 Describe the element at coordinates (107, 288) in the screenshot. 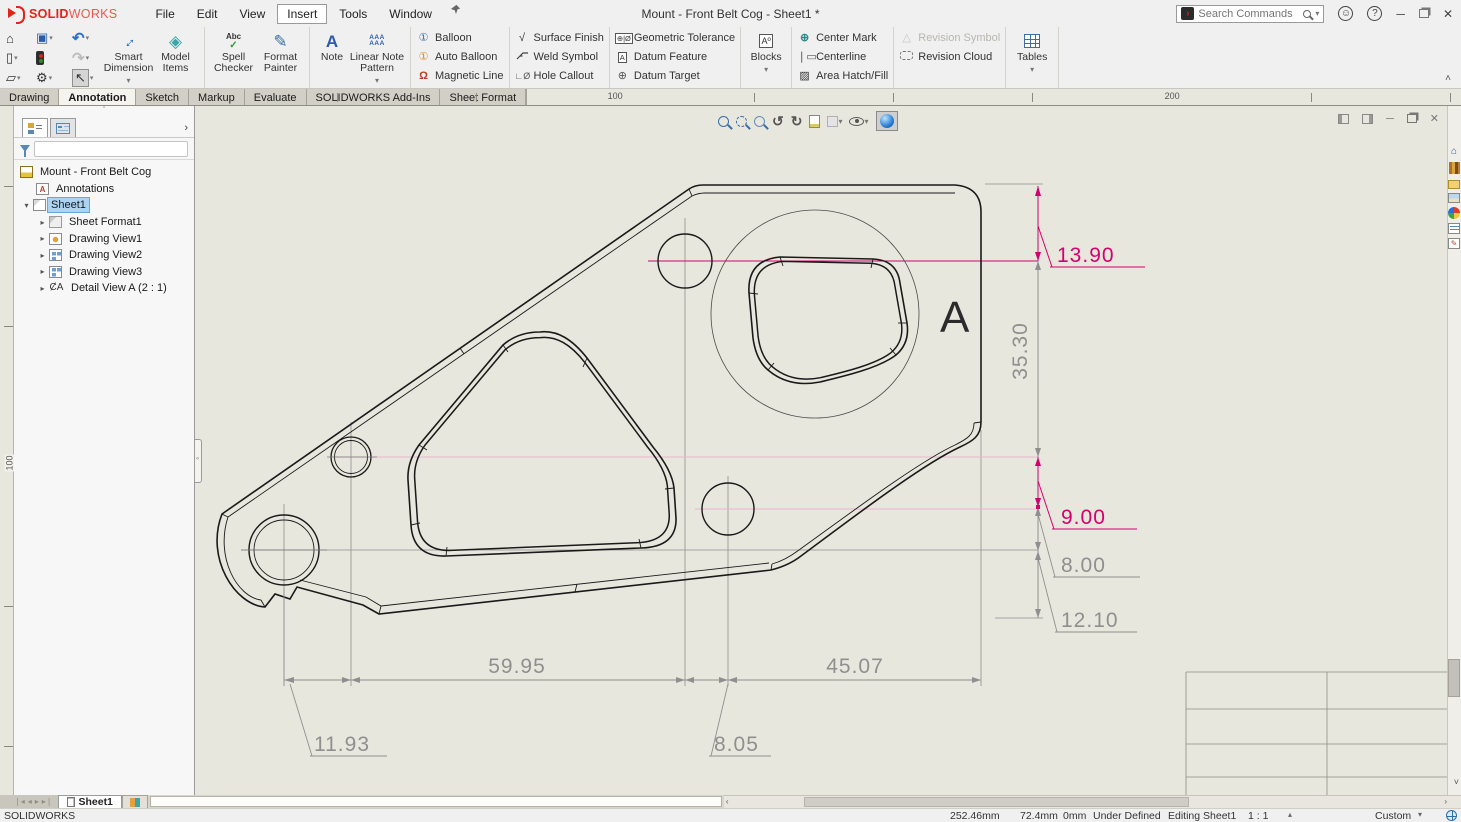

I see `tree-item-detail-view-a: ▸ ȻA Detail View A (2 : 1)` at that location.